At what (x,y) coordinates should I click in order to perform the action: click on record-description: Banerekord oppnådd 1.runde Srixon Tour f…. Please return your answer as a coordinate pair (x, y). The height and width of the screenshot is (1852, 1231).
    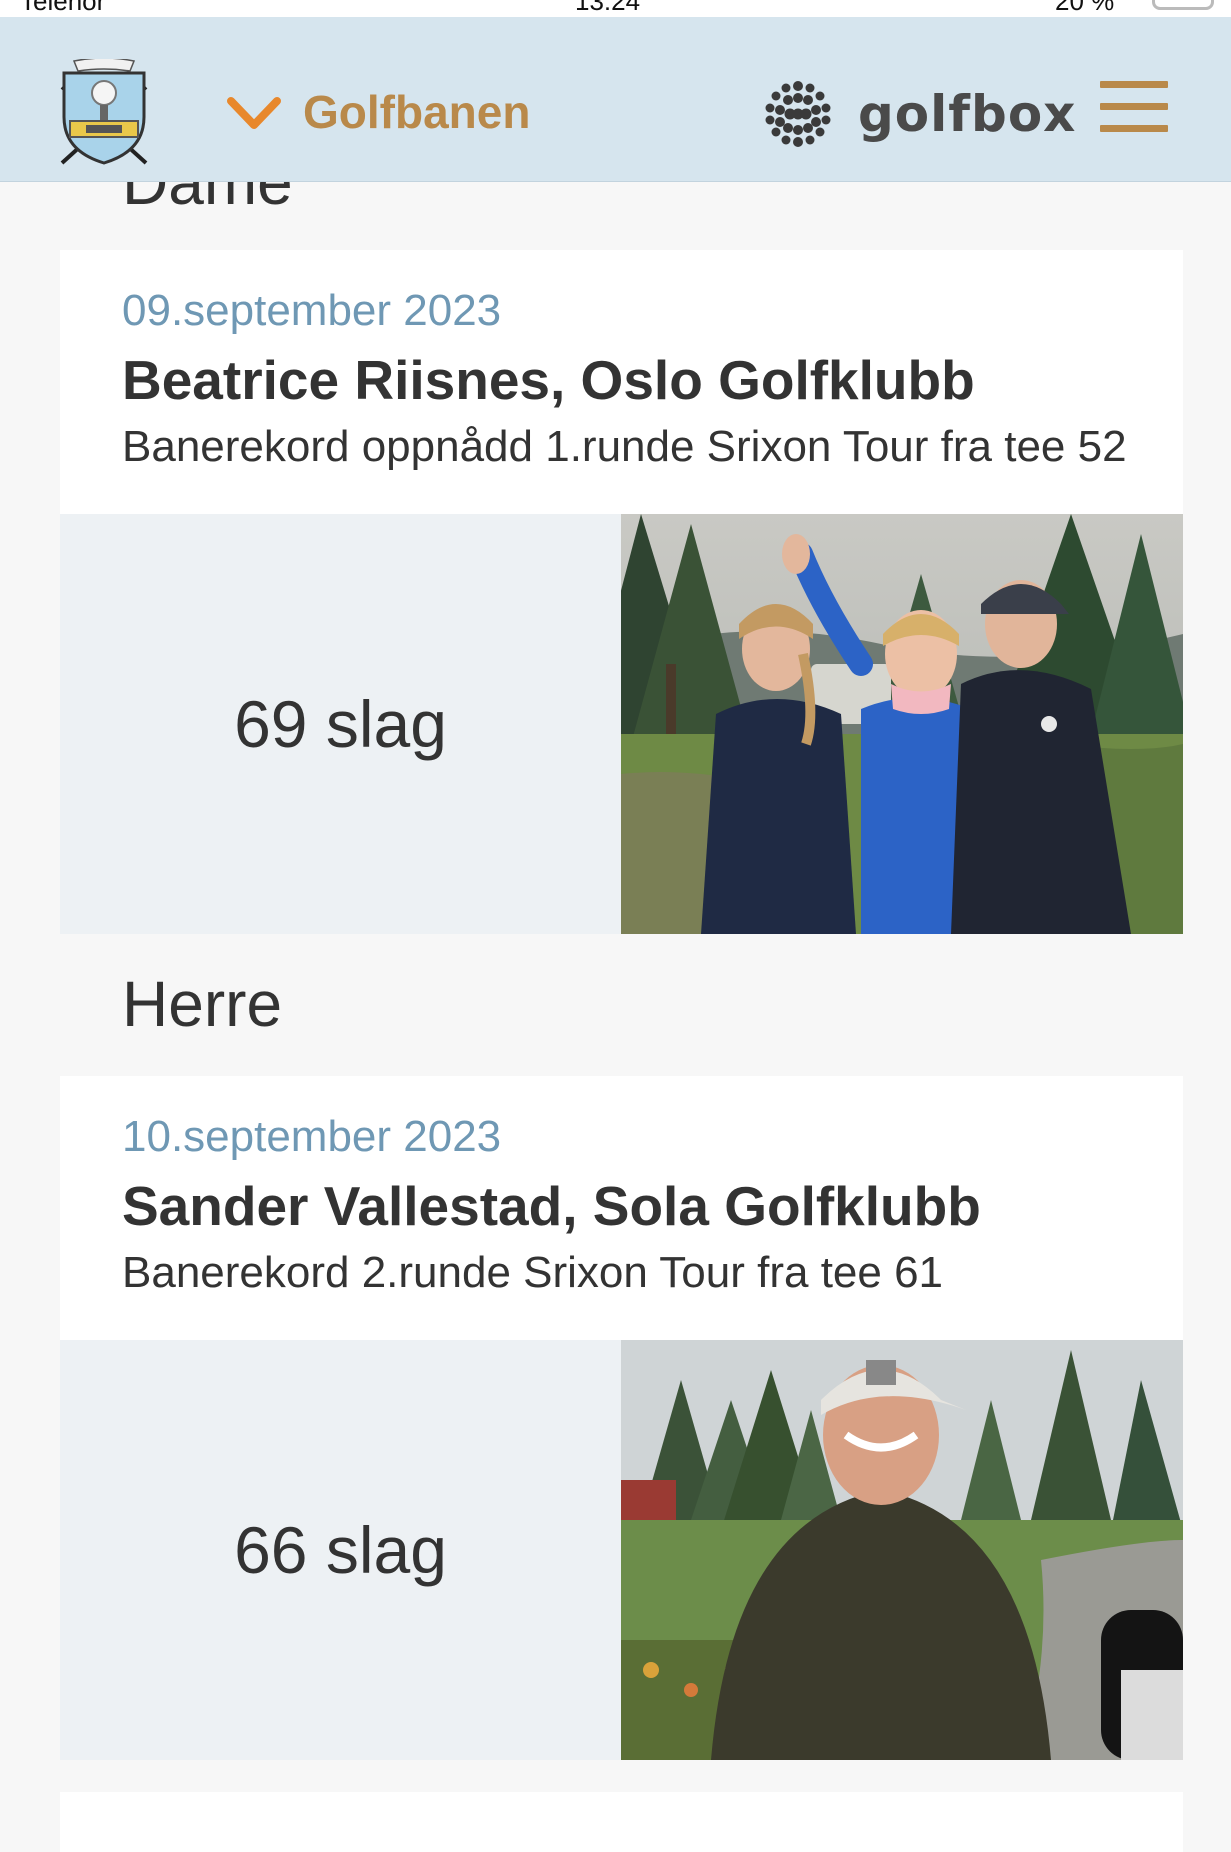
    Looking at the image, I should click on (624, 446).